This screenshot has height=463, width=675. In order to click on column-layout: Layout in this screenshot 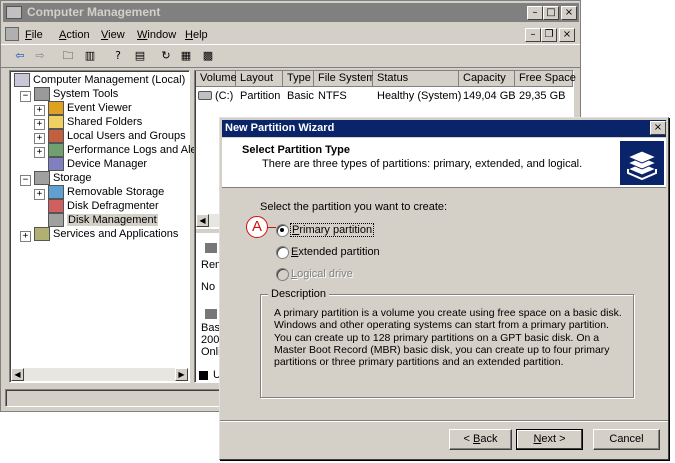, I will do `click(259, 79)`.